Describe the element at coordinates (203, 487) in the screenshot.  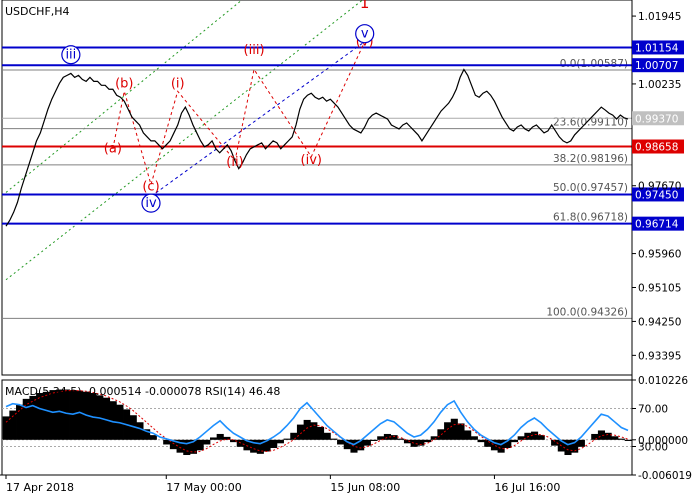
I see `x-tick-label: 17 May 00:00` at that location.